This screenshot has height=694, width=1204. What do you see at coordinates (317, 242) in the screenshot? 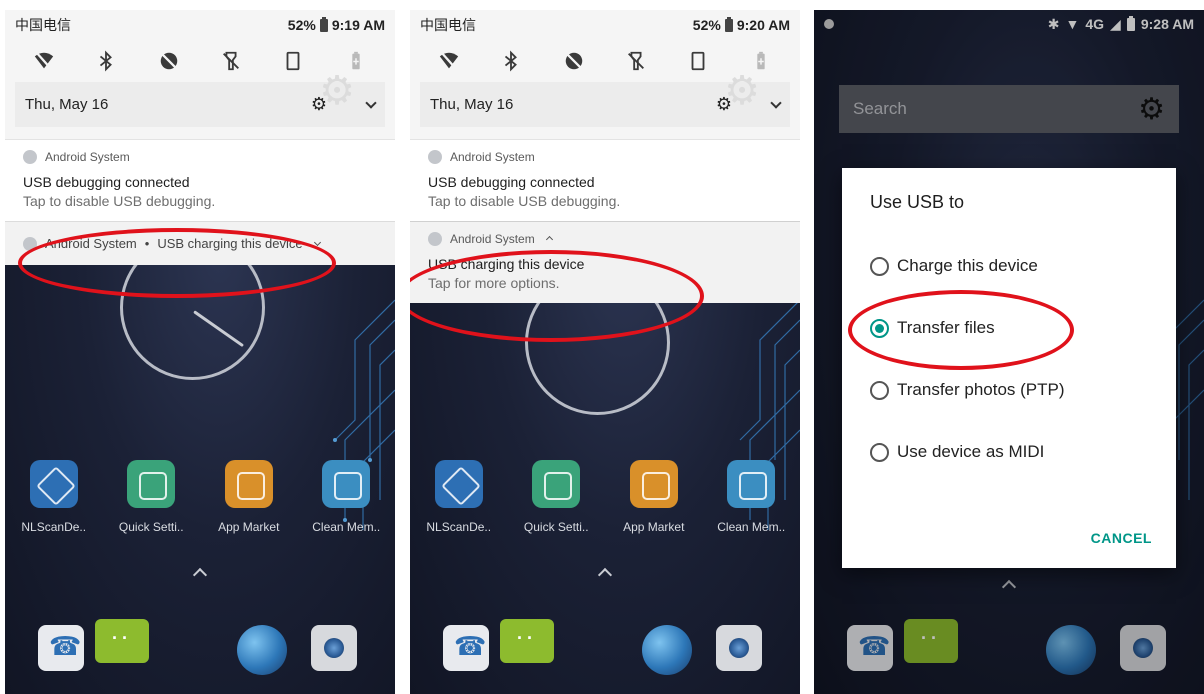
I see `expand-chevron-icon` at bounding box center [317, 242].